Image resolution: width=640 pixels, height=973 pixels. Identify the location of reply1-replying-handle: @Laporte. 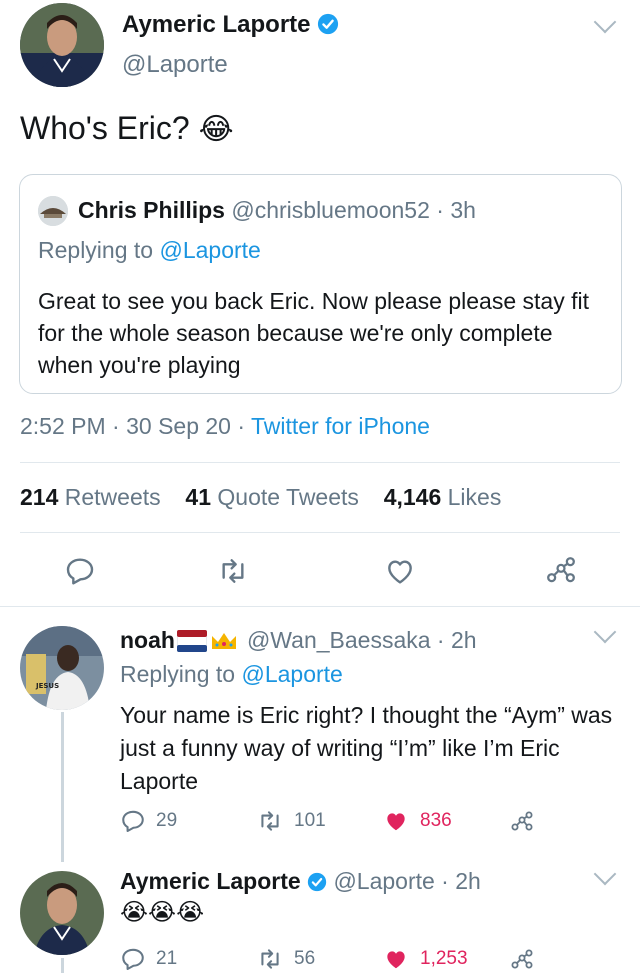
(291, 674).